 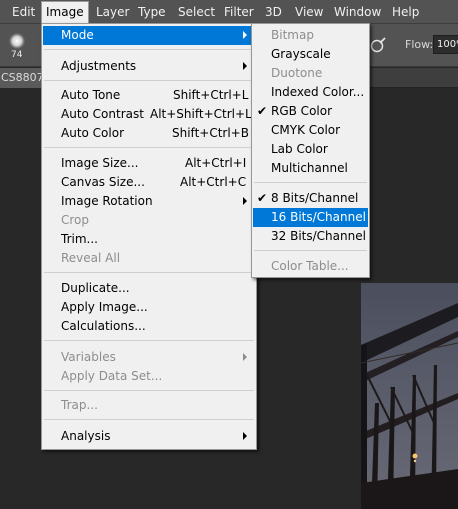 I want to click on menu-help: Help, so click(x=405, y=12).